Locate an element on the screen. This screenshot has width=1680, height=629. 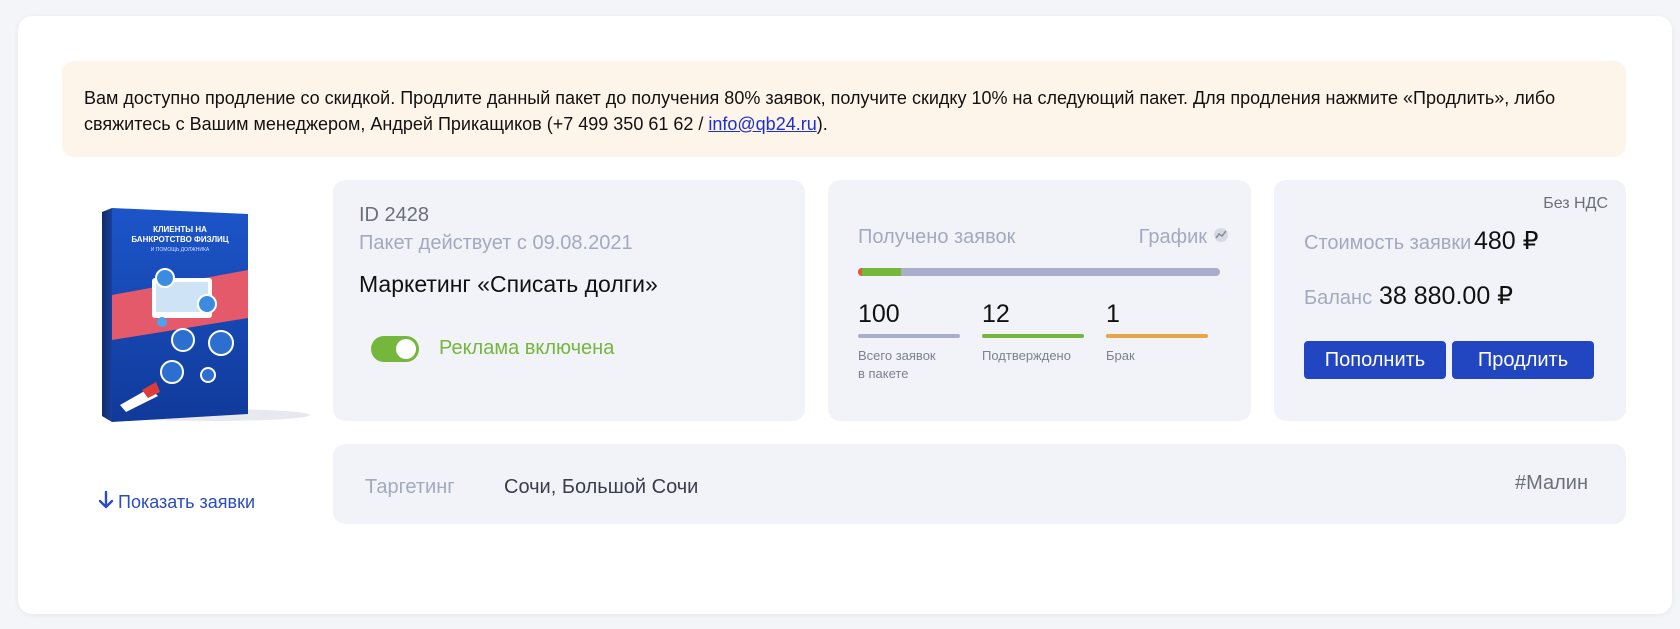
balance-value: 38 880.00 ₽ is located at coordinates (1446, 296).